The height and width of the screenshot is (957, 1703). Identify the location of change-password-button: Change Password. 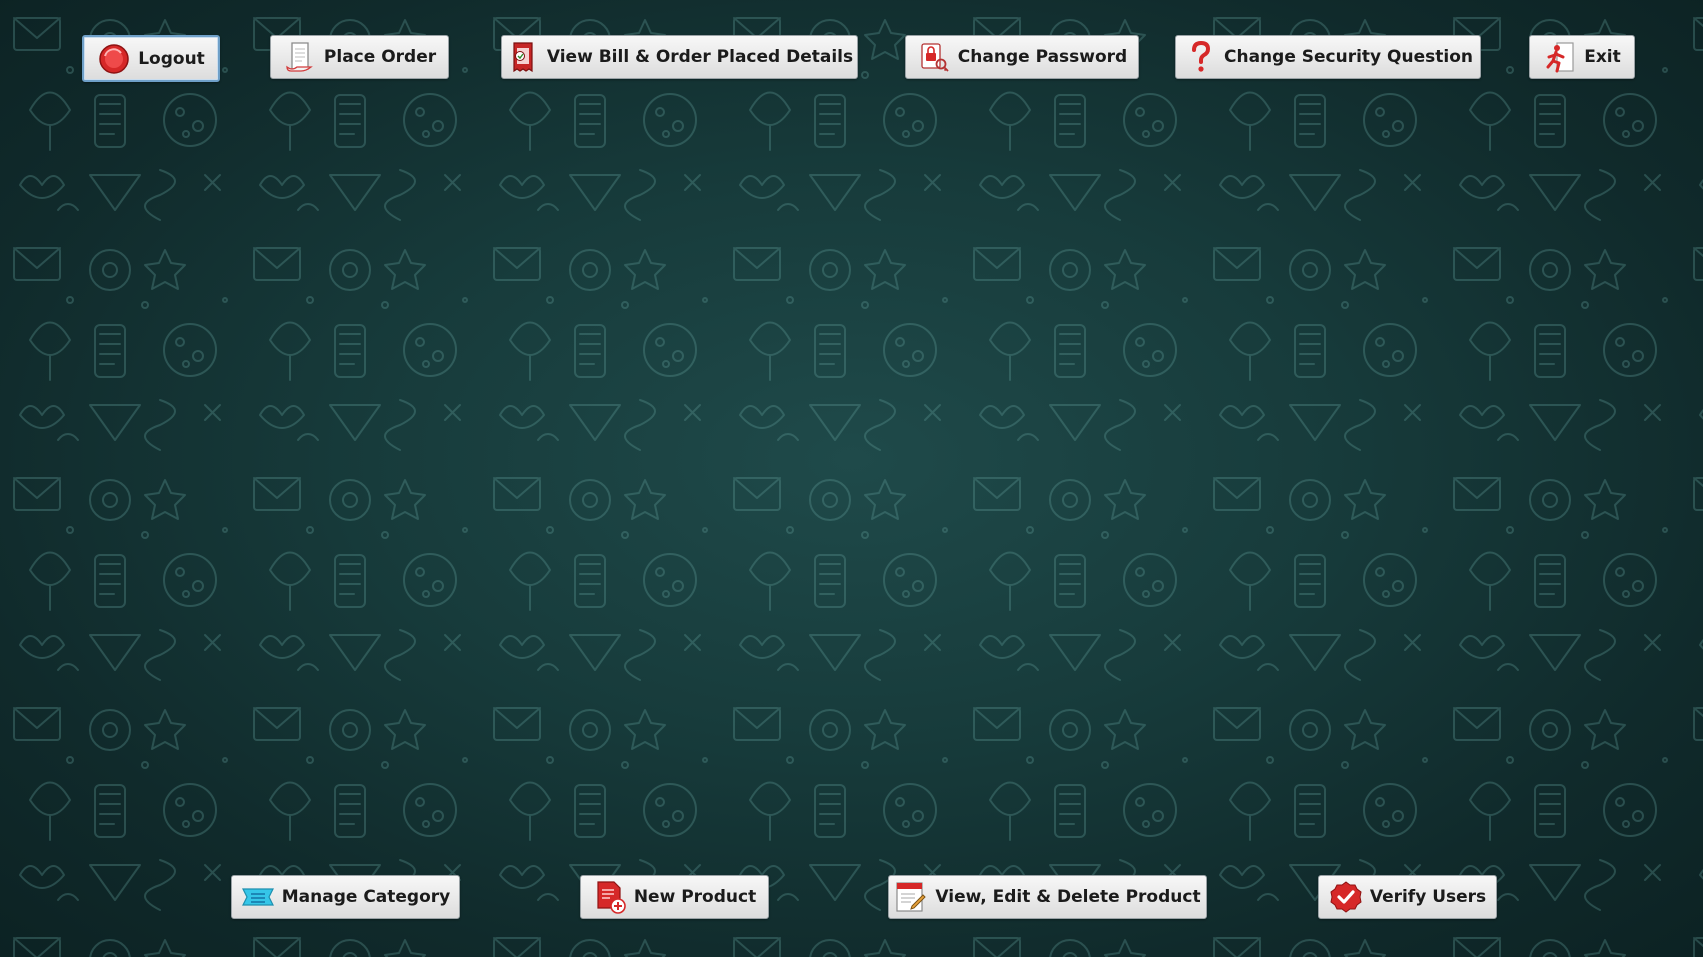
(1022, 57).